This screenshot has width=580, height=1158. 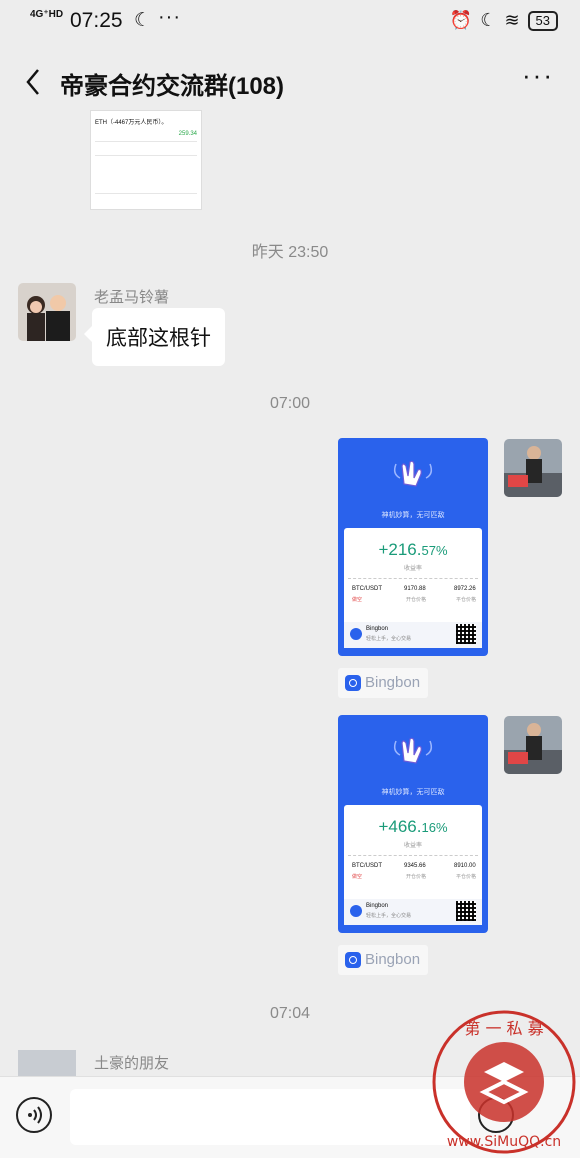 What do you see at coordinates (187, 134) in the screenshot?
I see `thumbnail-green-value: 259.34` at bounding box center [187, 134].